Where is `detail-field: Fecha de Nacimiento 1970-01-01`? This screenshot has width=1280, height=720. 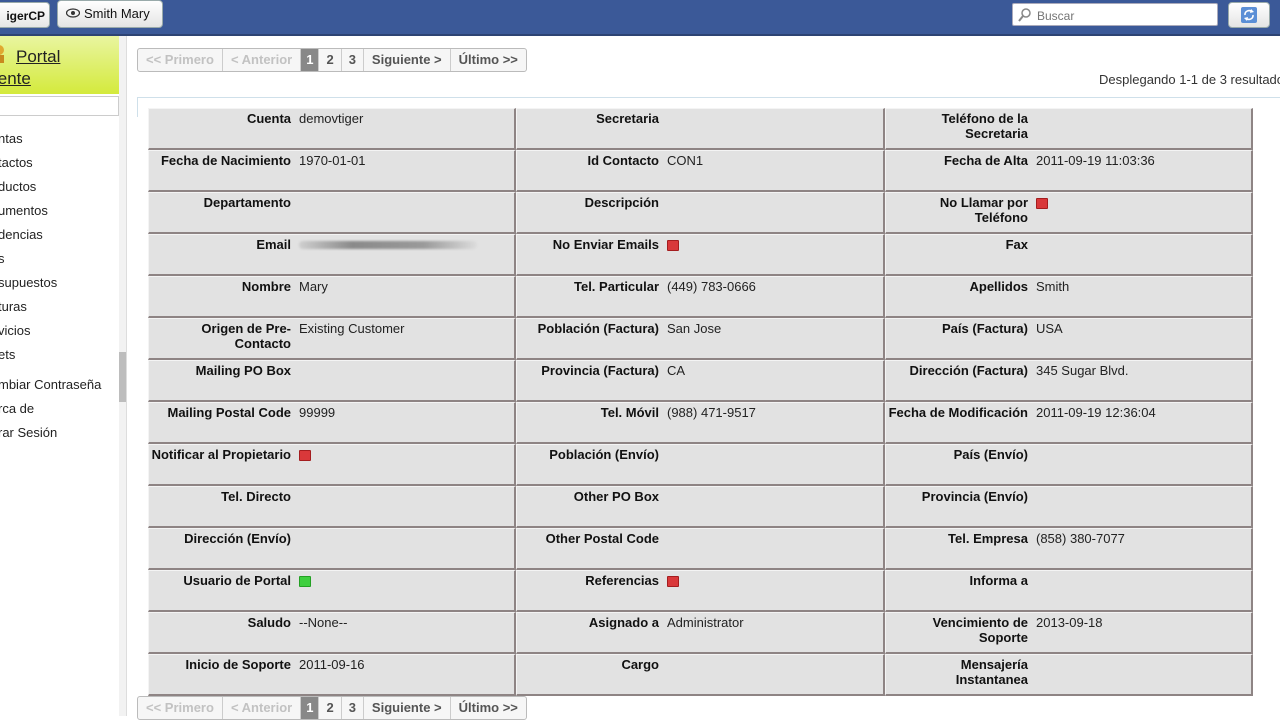
detail-field: Fecha de Nacimiento 1970-01-01 is located at coordinates (332, 171).